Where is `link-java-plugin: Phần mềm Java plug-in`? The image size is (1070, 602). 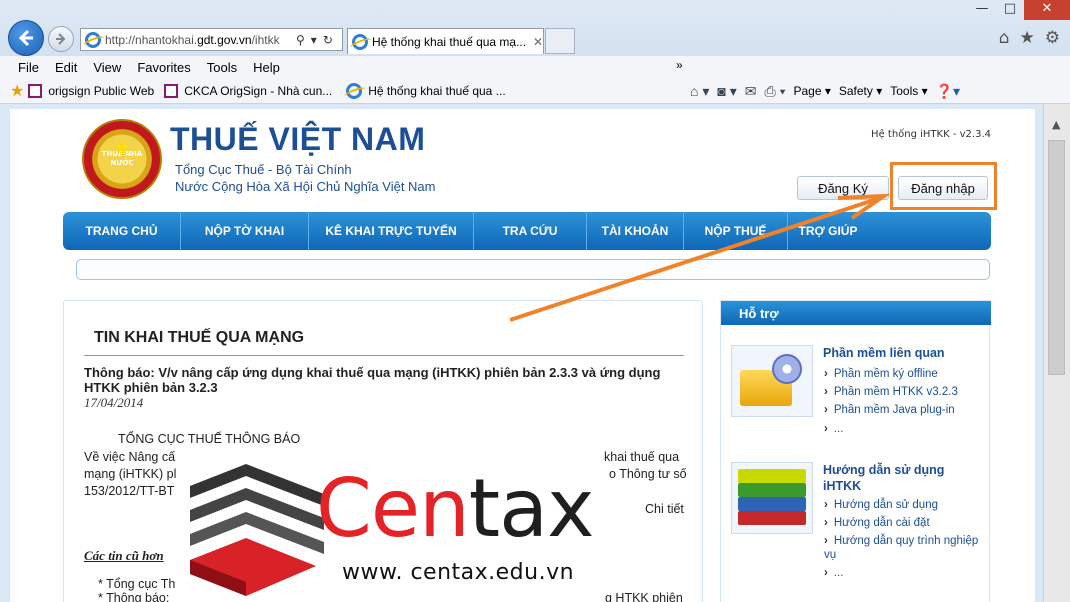 link-java-plugin: Phần mềm Java plug-in is located at coordinates (889, 410).